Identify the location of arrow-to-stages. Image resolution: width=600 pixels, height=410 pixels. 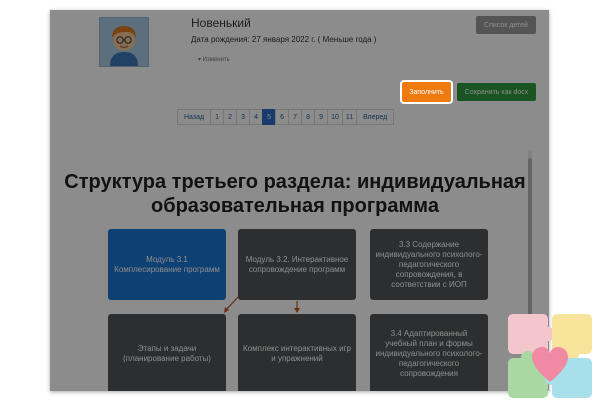
(232, 303).